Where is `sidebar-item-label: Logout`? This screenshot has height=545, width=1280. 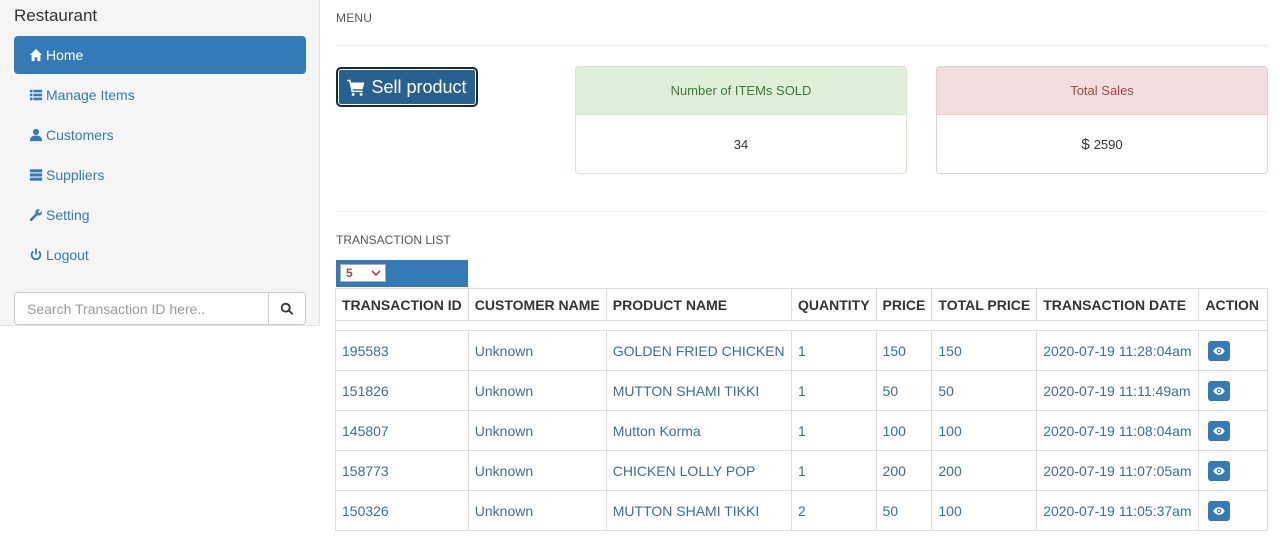
sidebar-item-label: Logout is located at coordinates (67, 255).